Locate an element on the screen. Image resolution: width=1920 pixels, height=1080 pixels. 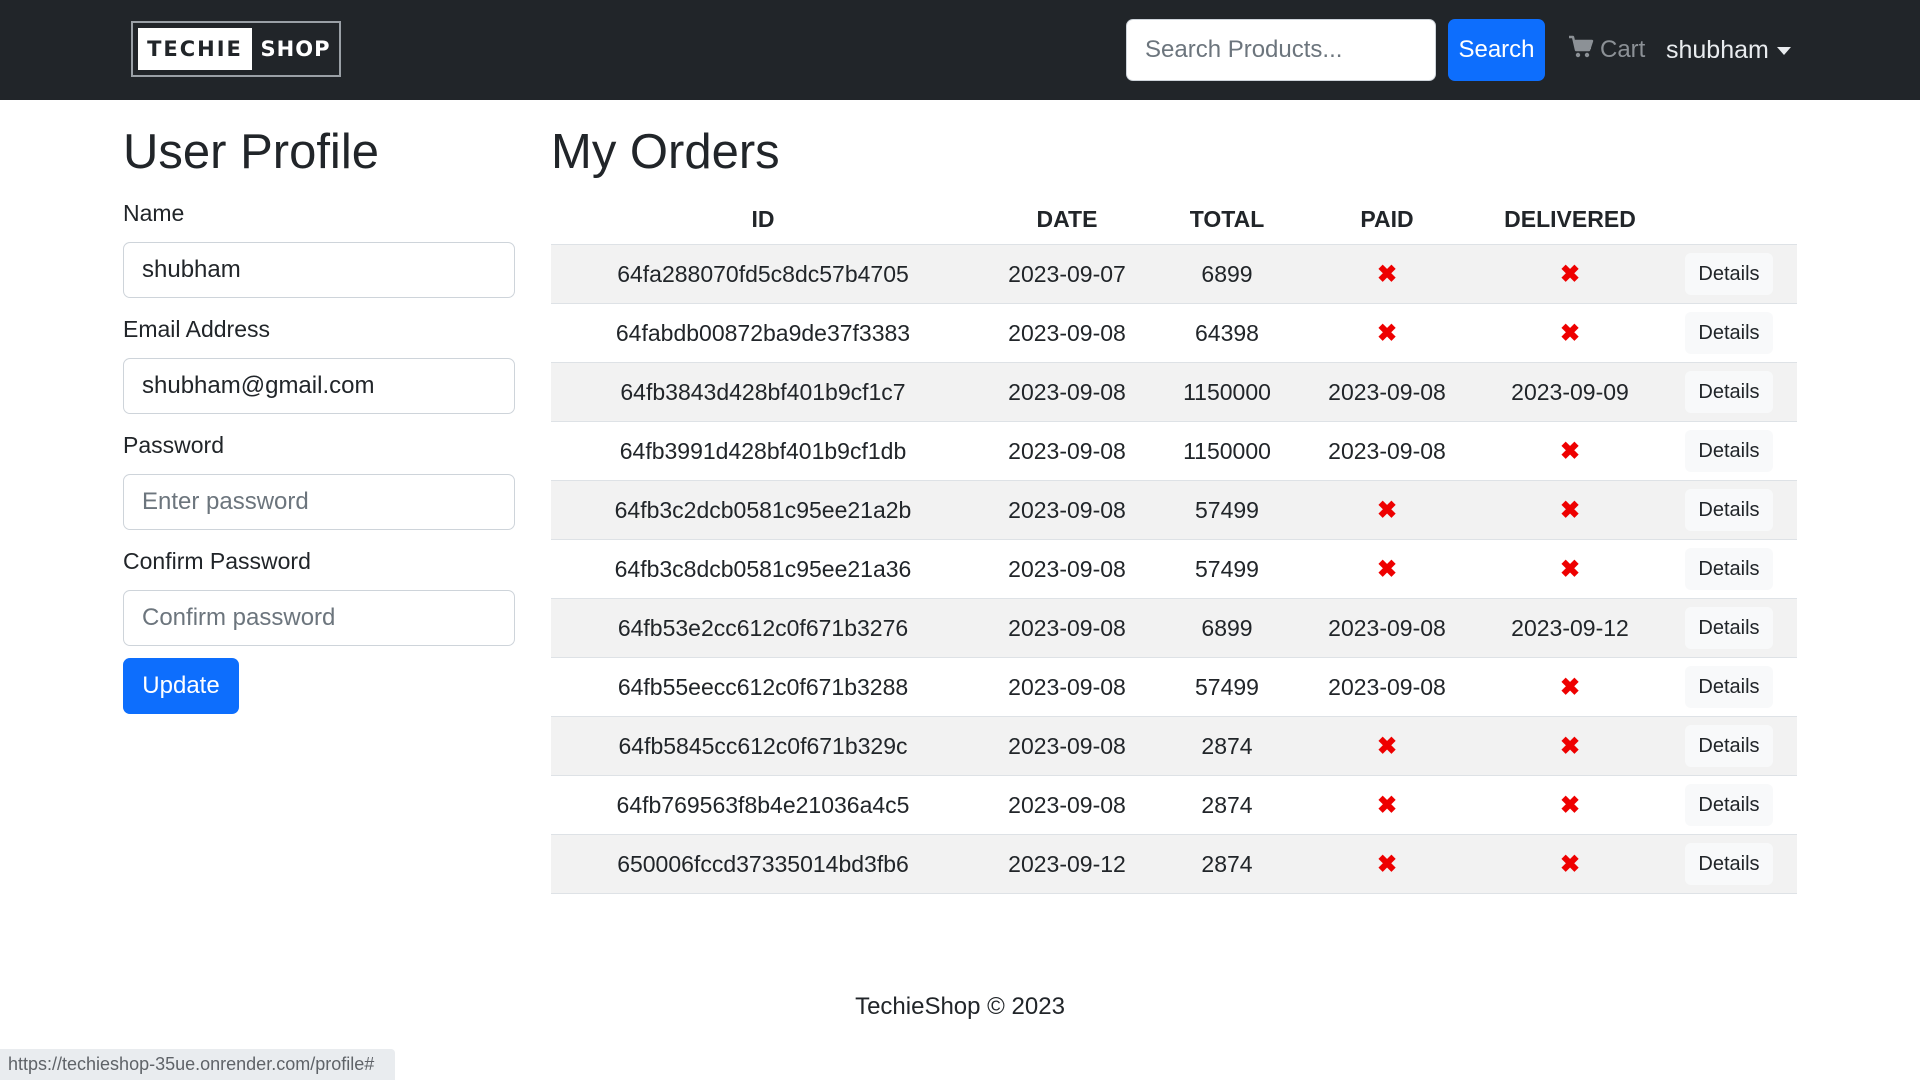
logo-text-shop: SHOP is located at coordinates (295, 49).